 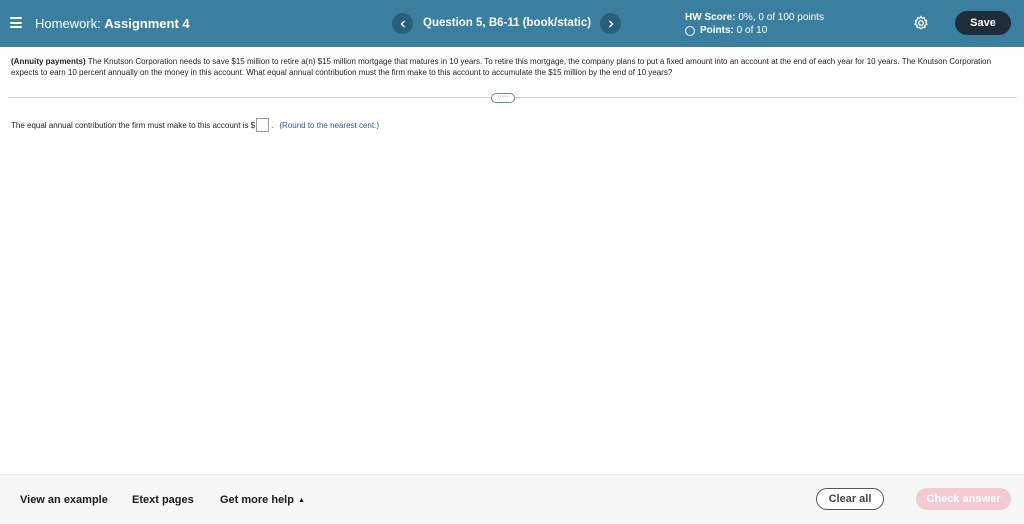 I want to click on chevron-right-icon, so click(x=610, y=23).